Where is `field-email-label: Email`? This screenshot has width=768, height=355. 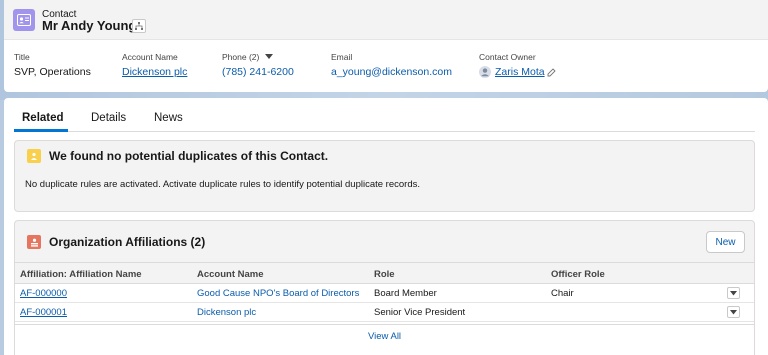 field-email-label: Email is located at coordinates (342, 57).